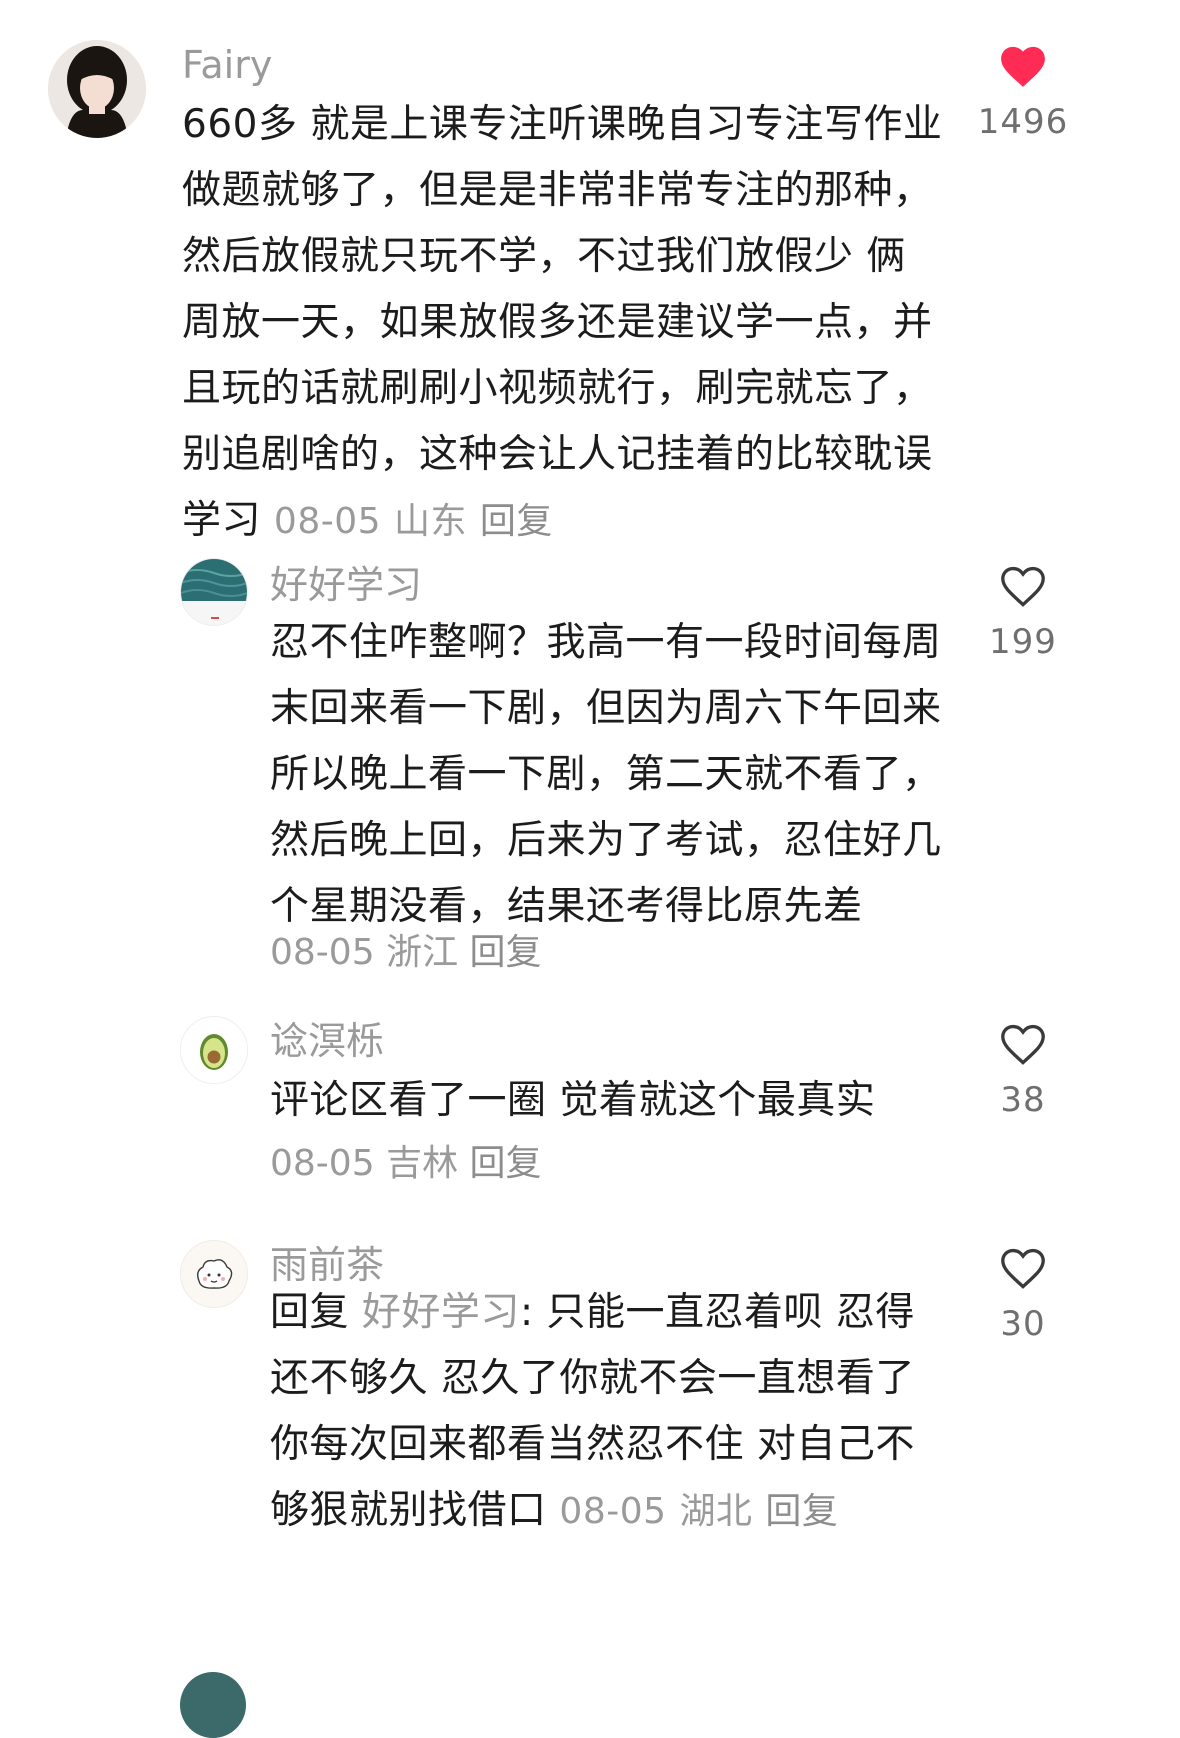 This screenshot has width=1180, height=1738. What do you see at coordinates (592, 1444) in the screenshot?
I see `comment-text-line: 你每次回来都看当然忍不住 对自己不` at bounding box center [592, 1444].